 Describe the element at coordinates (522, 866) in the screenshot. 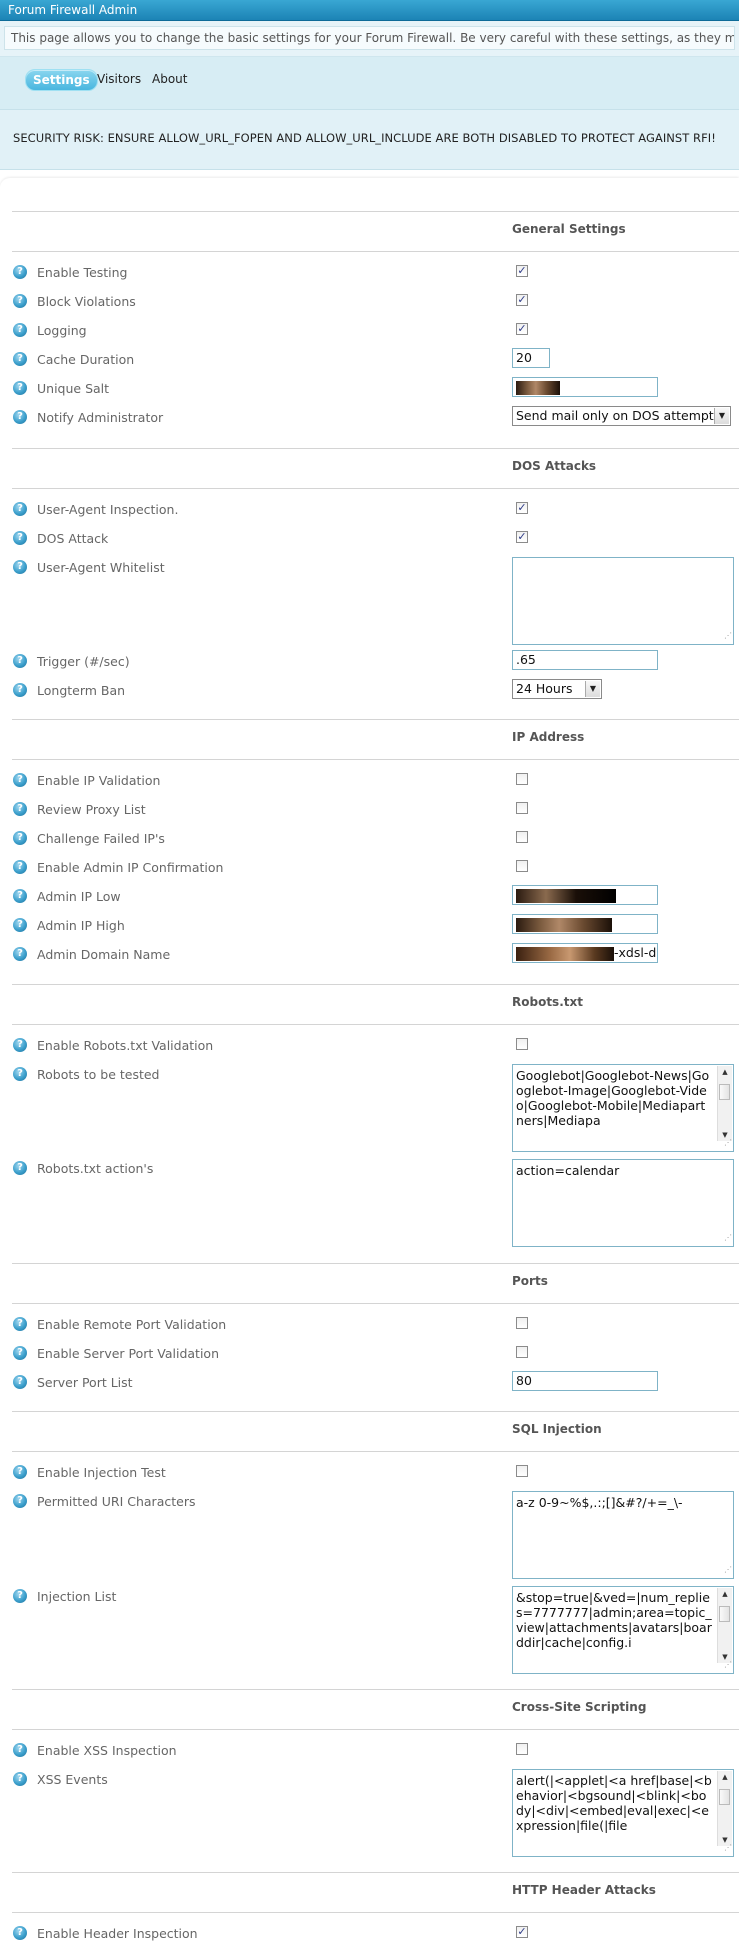

I see `admin-ip-confirmation-checkbox` at that location.